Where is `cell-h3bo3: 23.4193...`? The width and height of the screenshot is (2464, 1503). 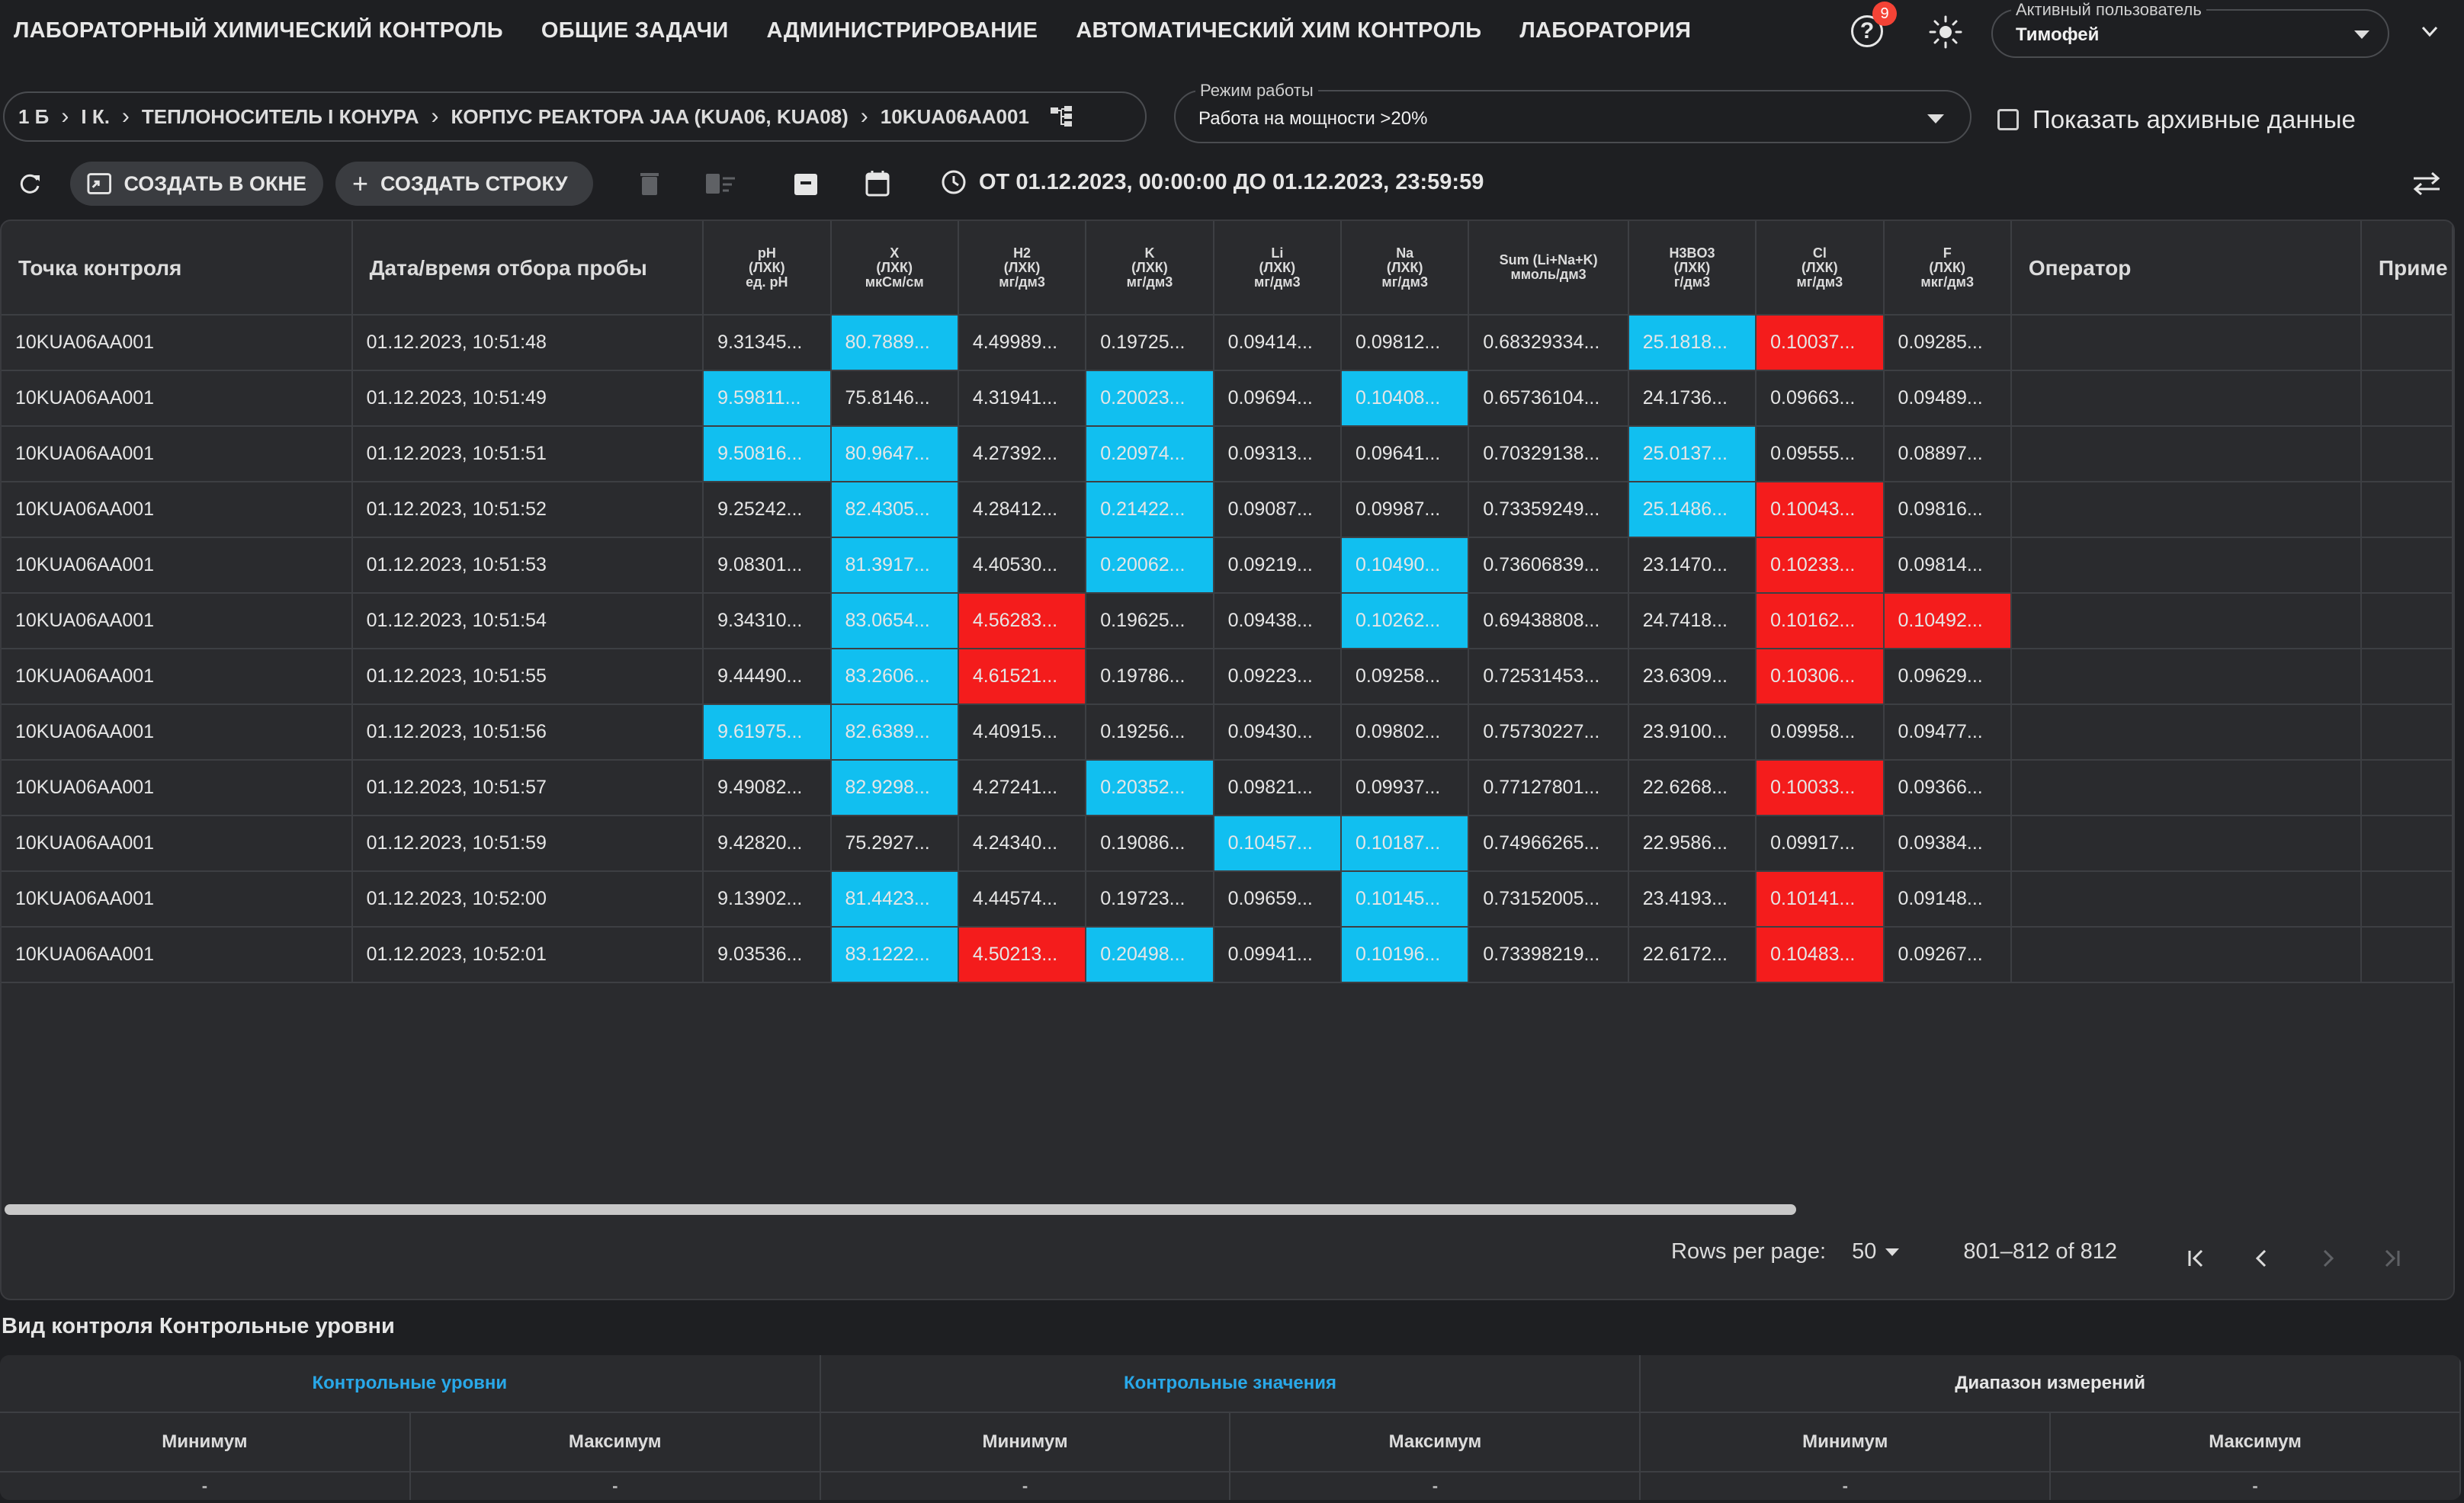 cell-h3bo3: 23.4193... is located at coordinates (1693, 899).